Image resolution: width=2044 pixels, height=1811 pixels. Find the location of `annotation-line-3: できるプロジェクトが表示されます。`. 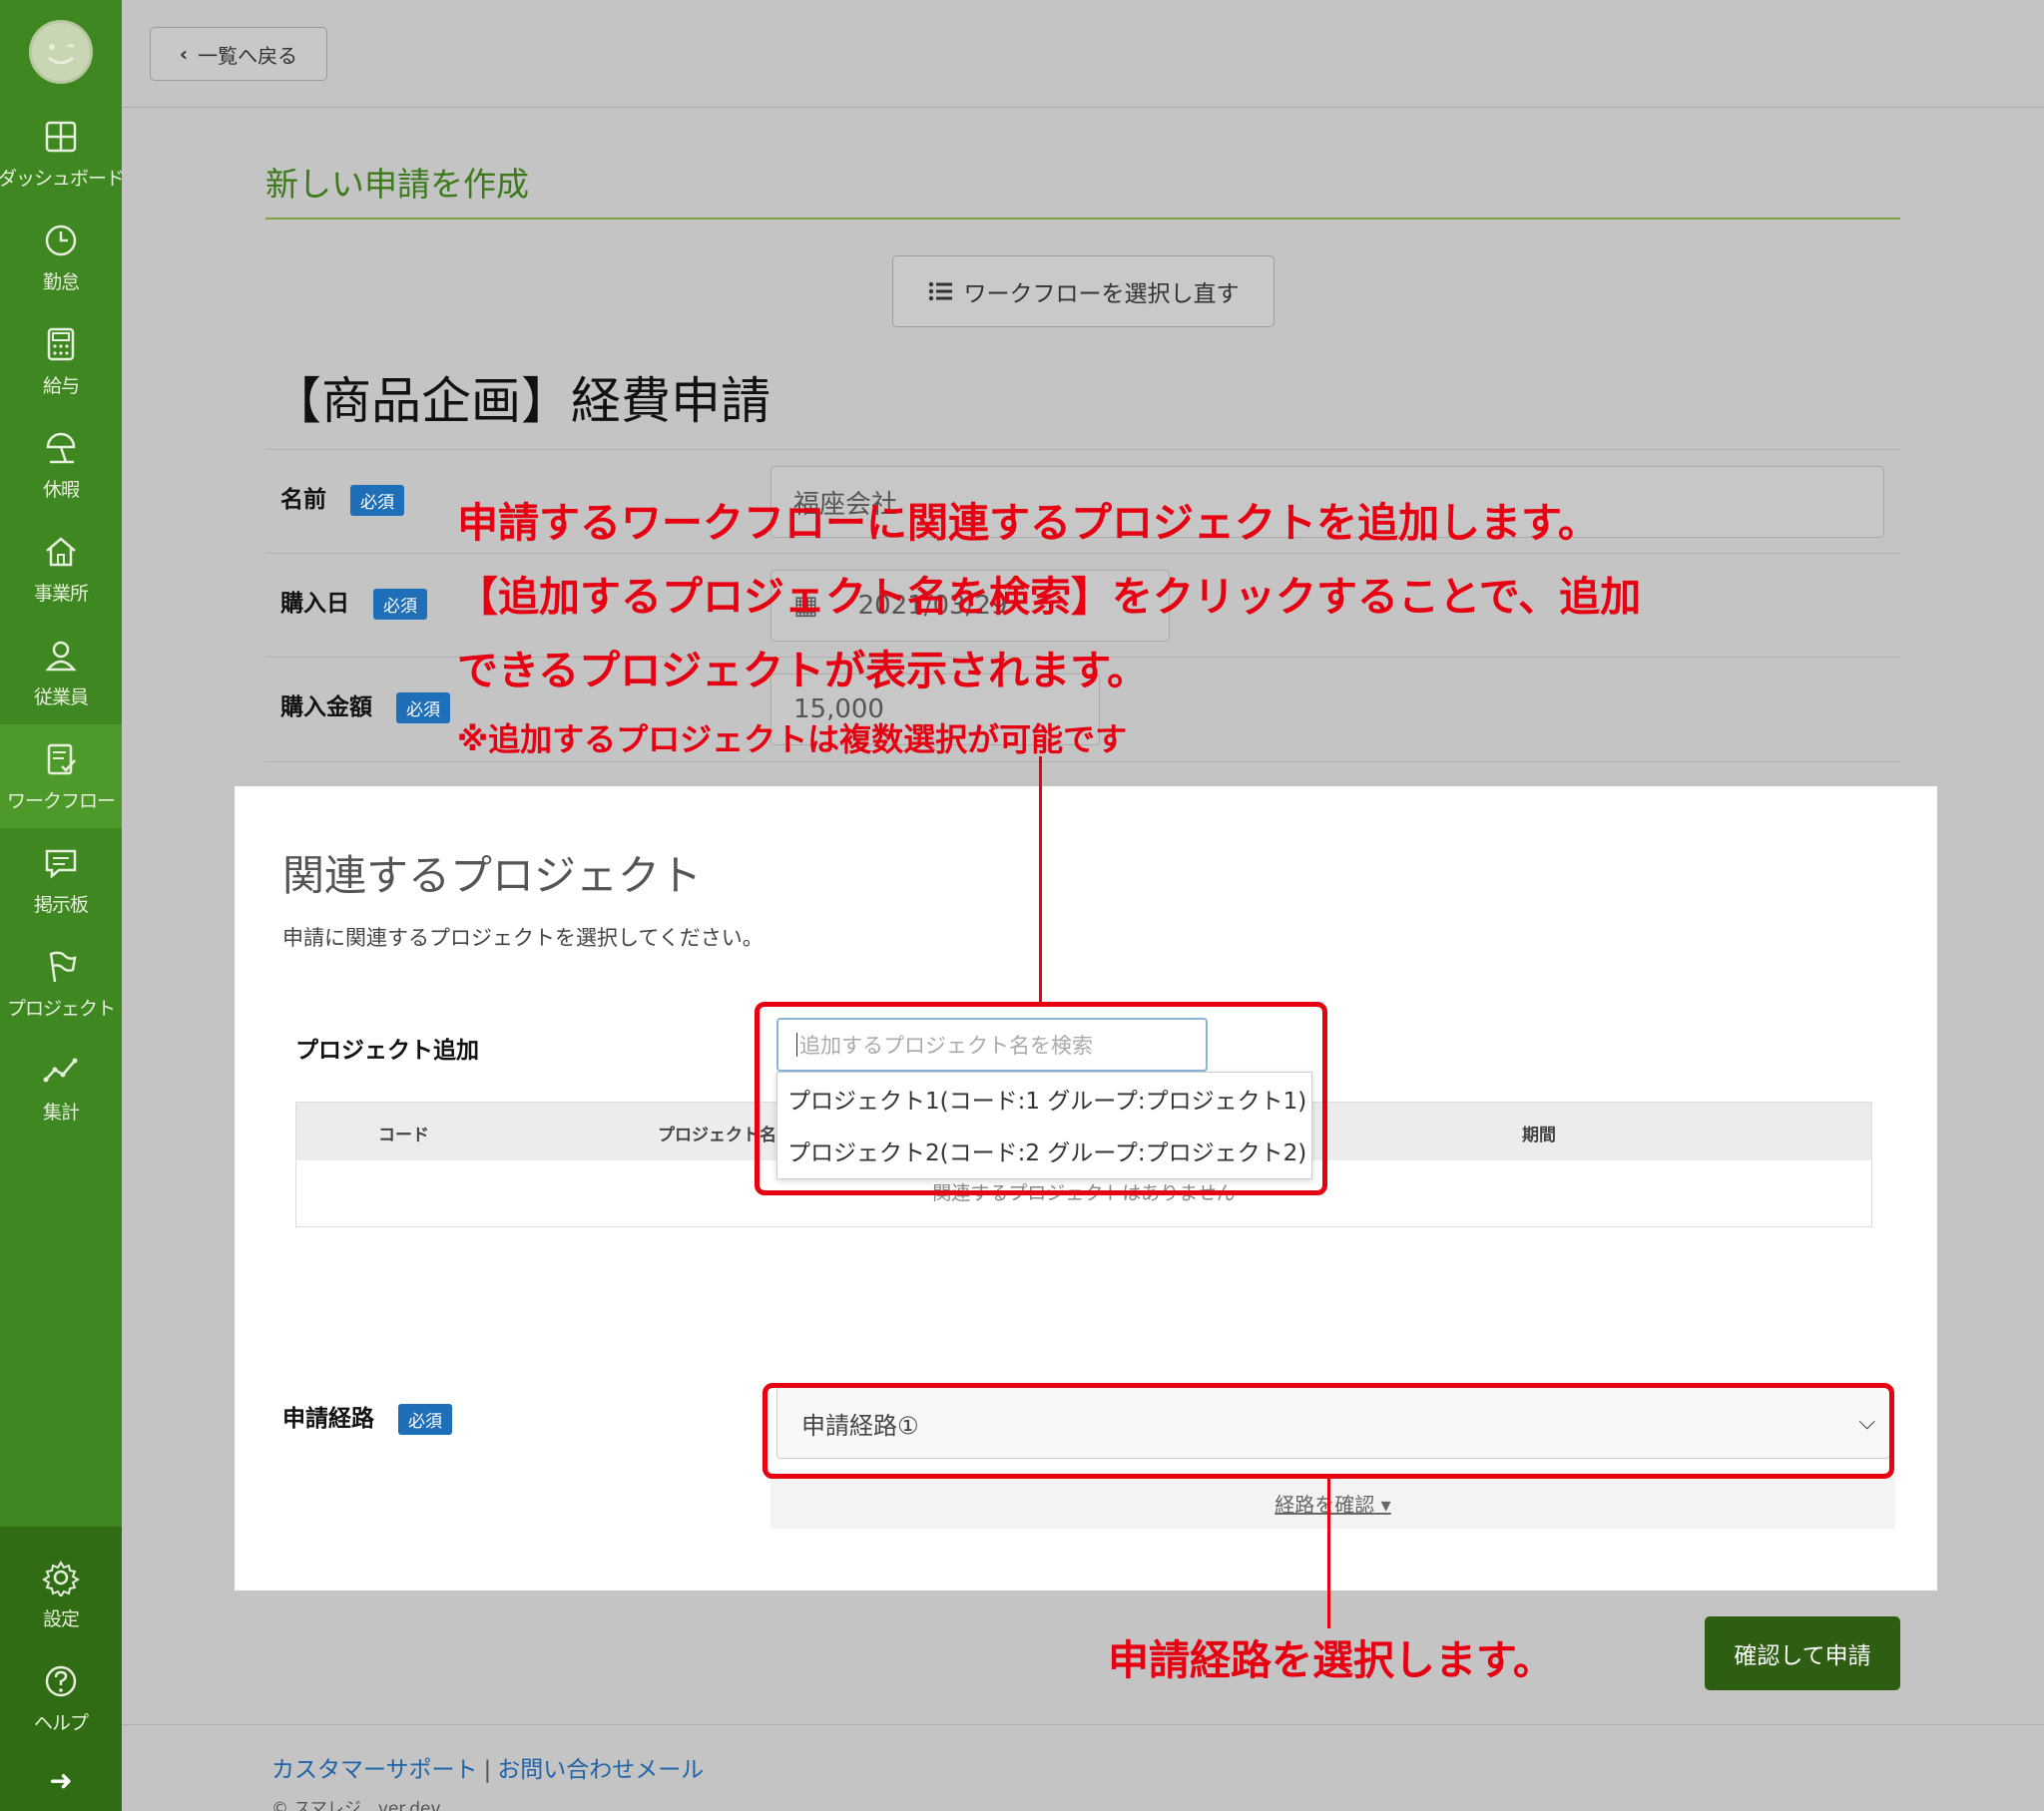

annotation-line-3: できるプロジェクトが表示されます。 is located at coordinates (803, 670).